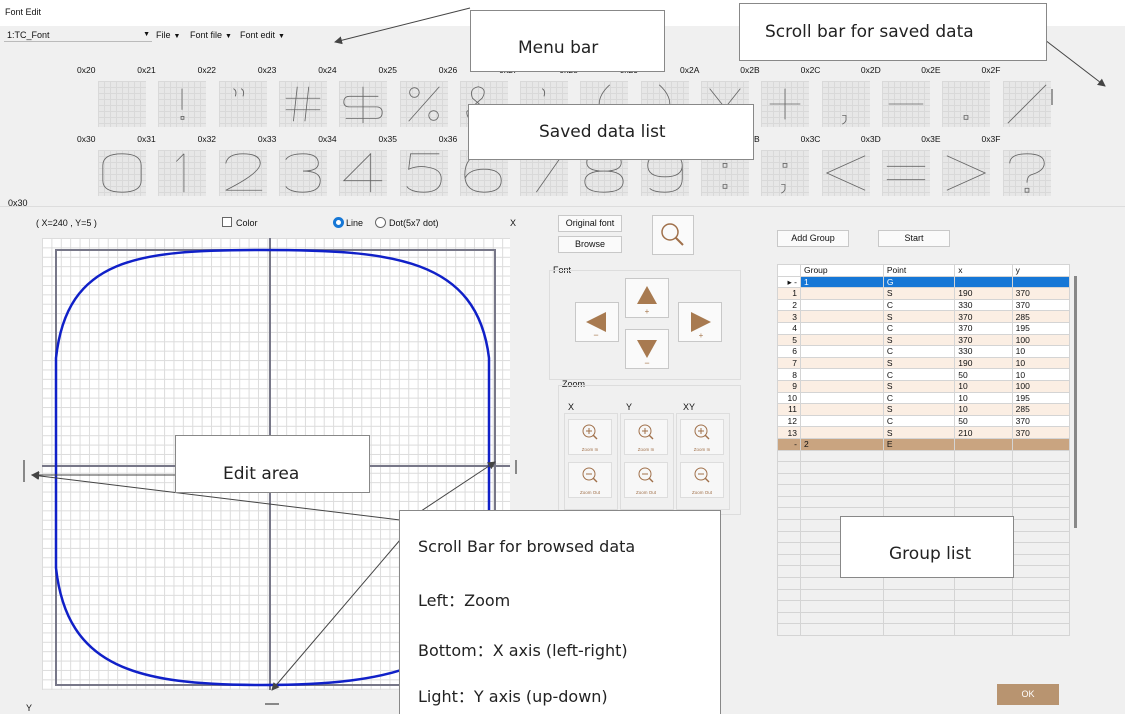  What do you see at coordinates (924, 340) in the screenshot?
I see `table-row: 5 S 370 100` at bounding box center [924, 340].